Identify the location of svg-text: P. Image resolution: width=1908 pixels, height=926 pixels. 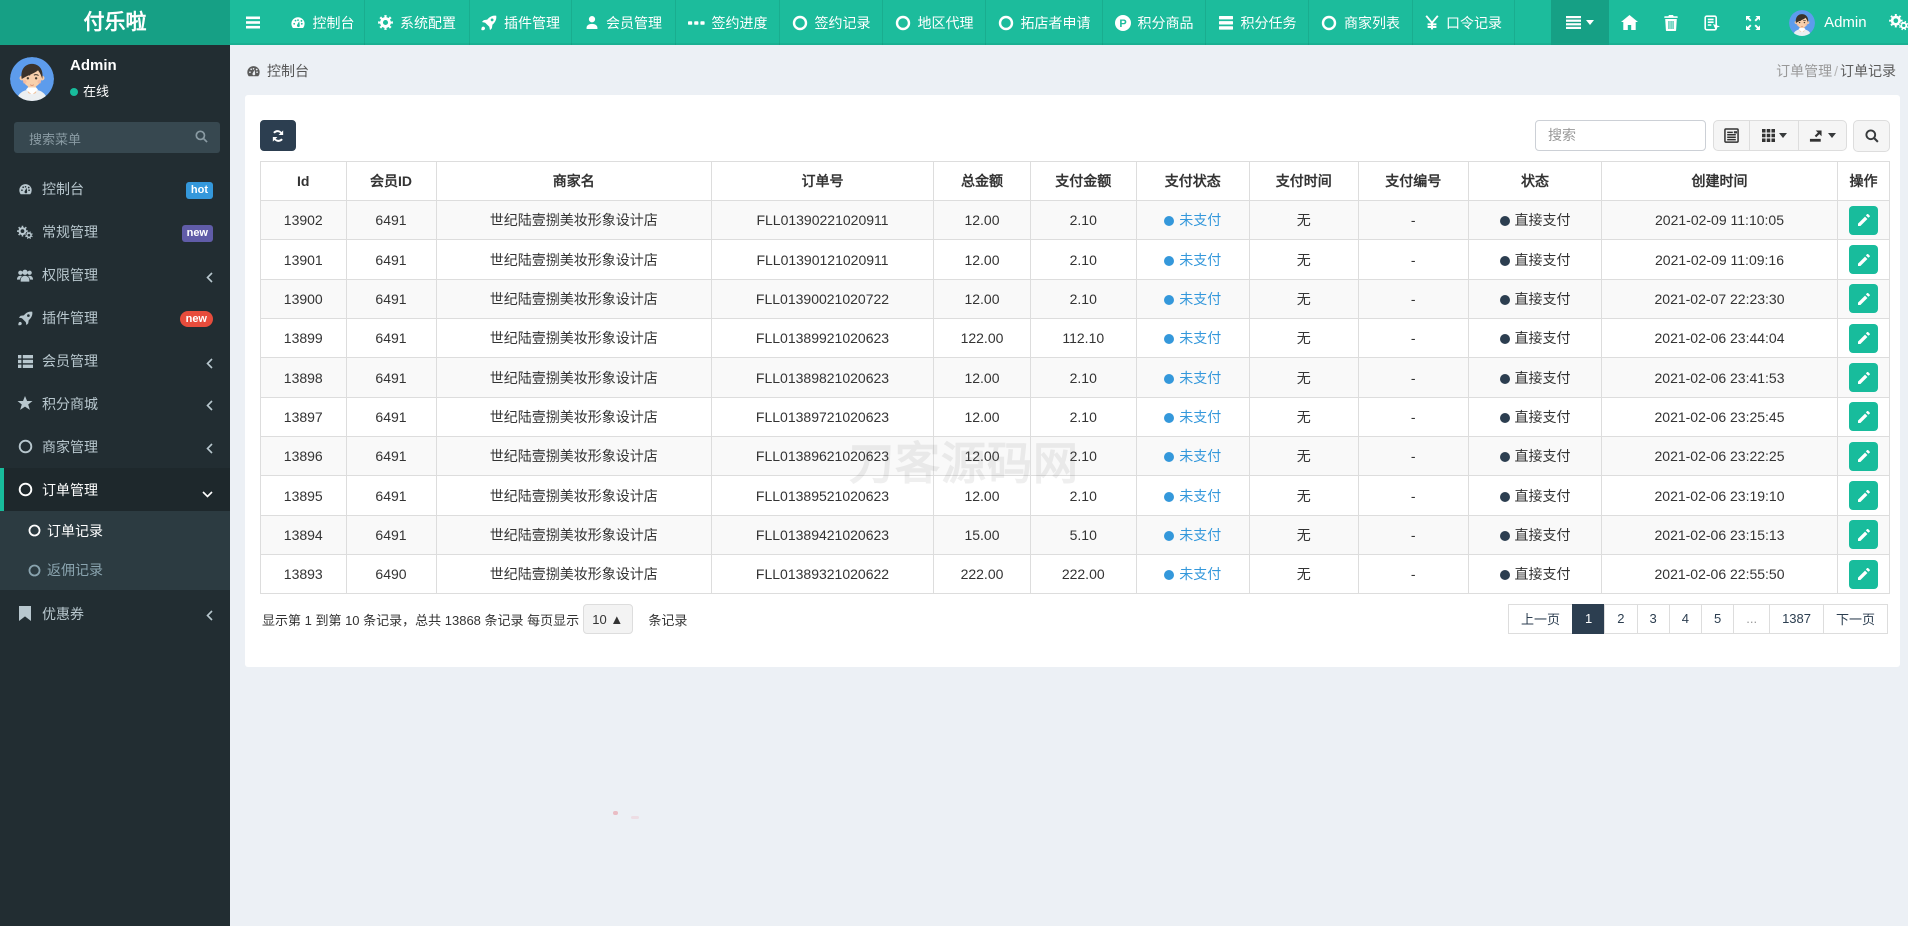
(1122, 24).